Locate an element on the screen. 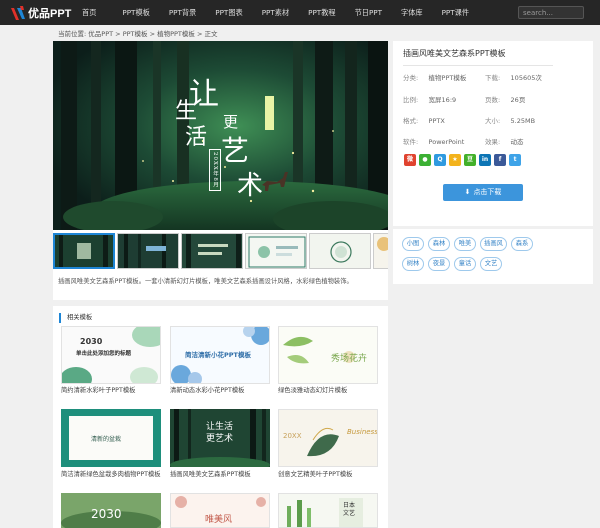 The height and width of the screenshot is (528, 600). download-icon: ⬇ is located at coordinates (467, 192).